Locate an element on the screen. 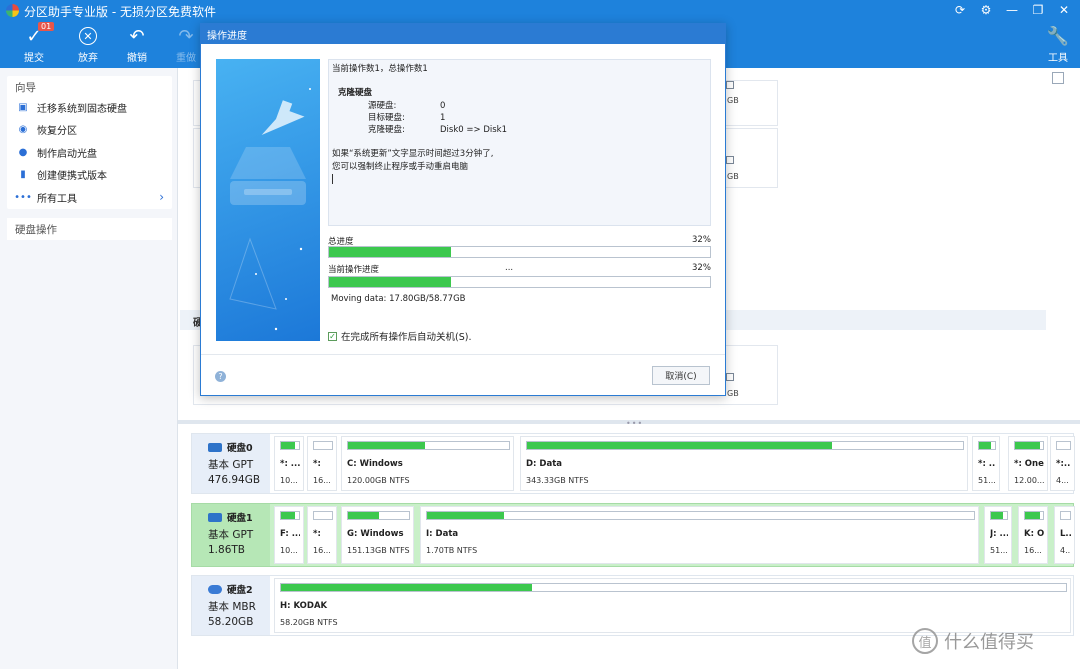  partition-label: *: is located at coordinates (317, 534).